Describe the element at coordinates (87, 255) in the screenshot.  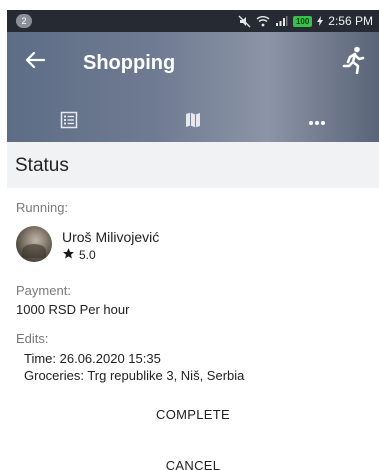
I see `rating-value: 5.0` at that location.